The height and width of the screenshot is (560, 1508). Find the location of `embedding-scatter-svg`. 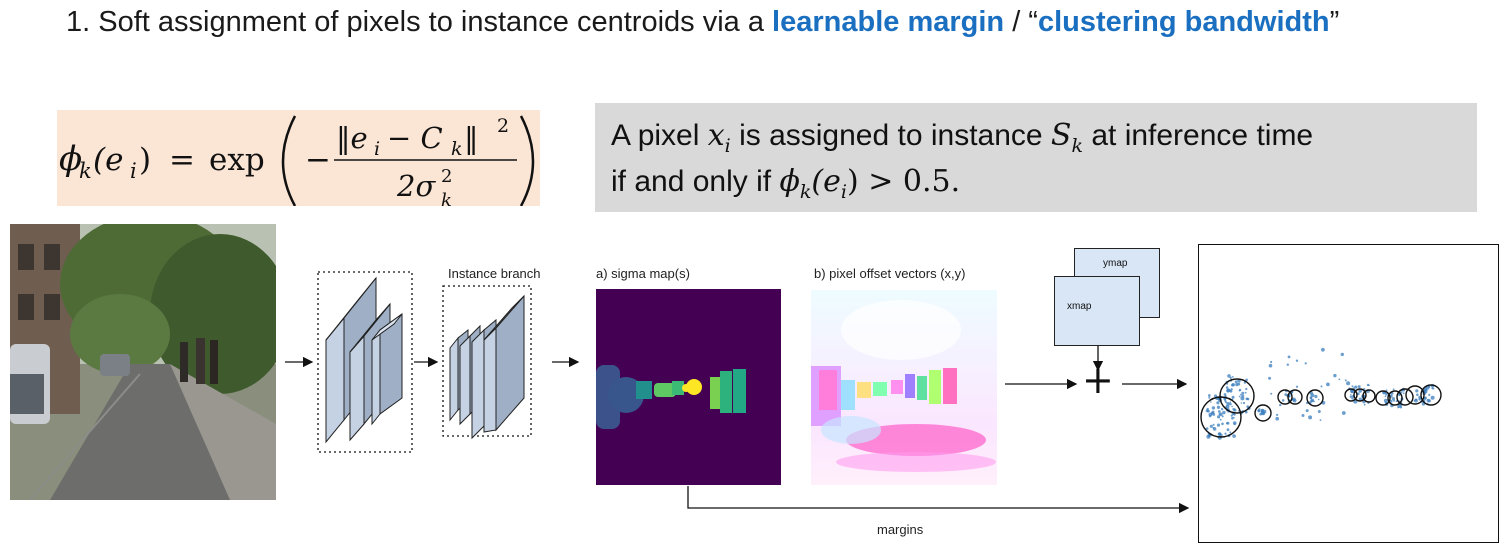

embedding-scatter-svg is located at coordinates (1321, 393).